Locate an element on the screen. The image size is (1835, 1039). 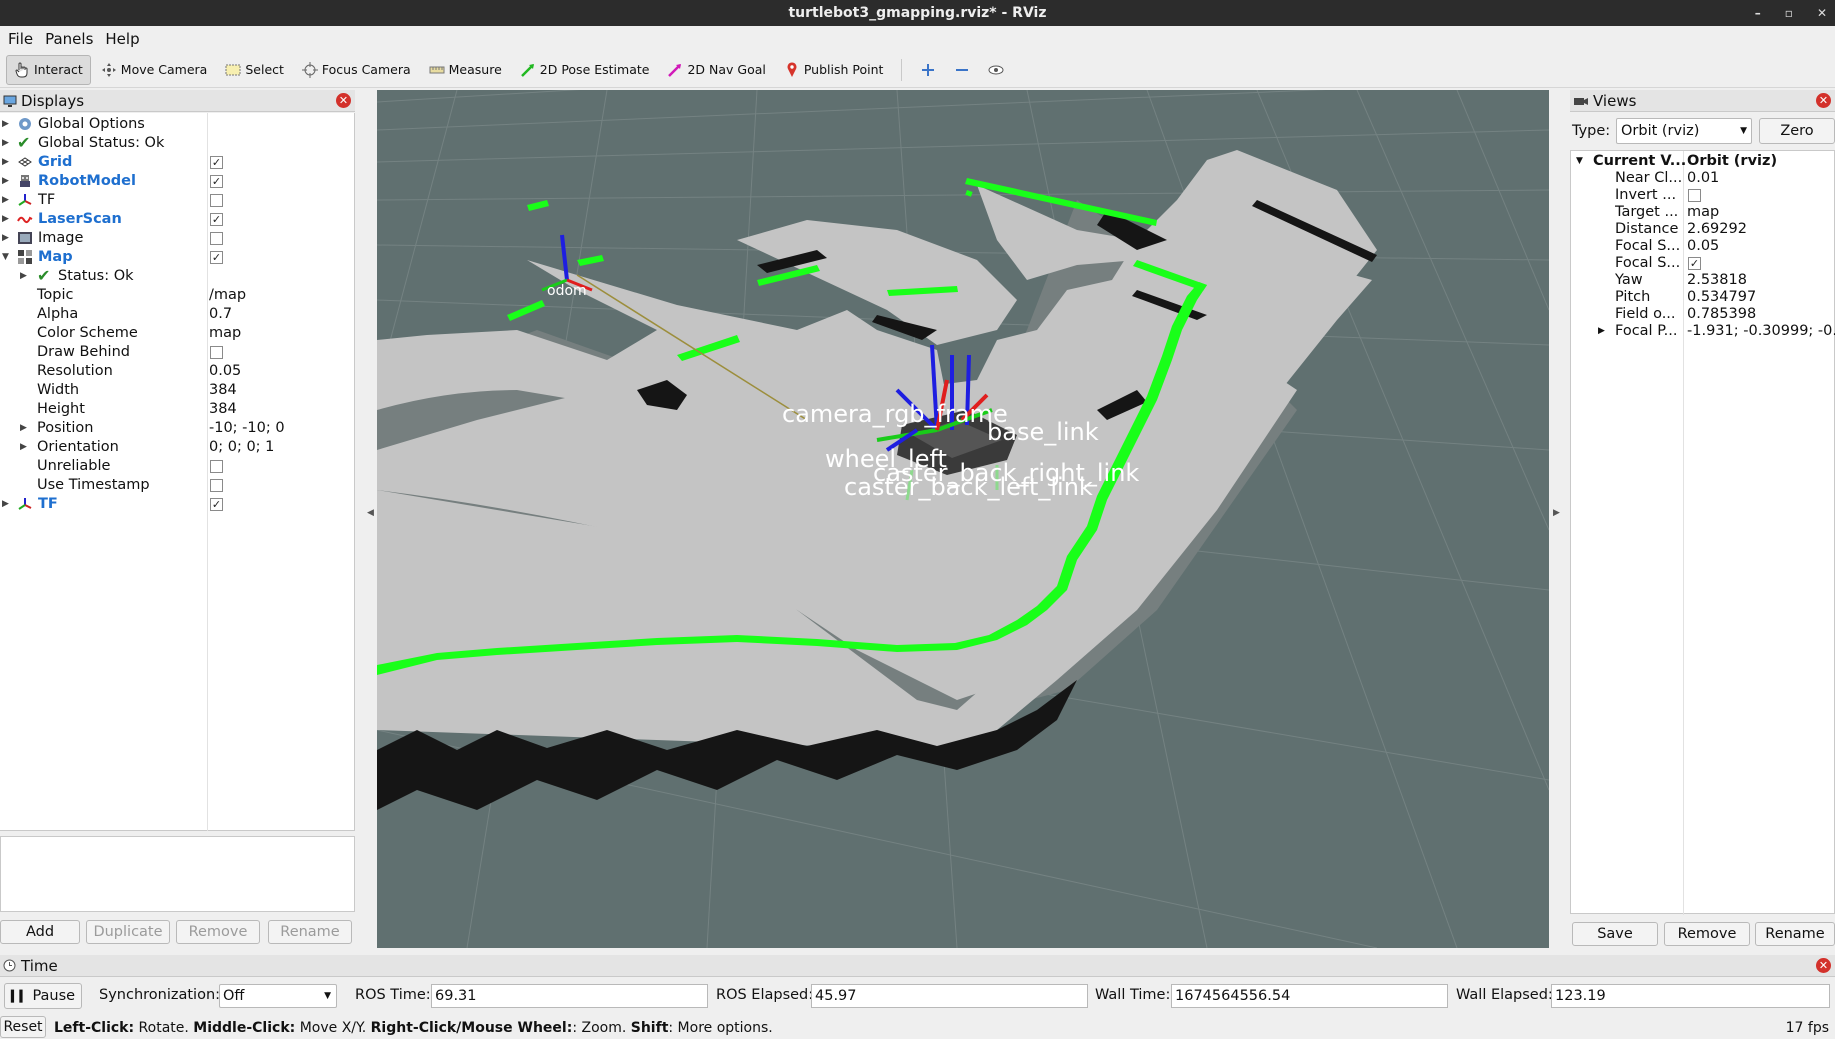
remove-tool-button is located at coordinates (962, 70).